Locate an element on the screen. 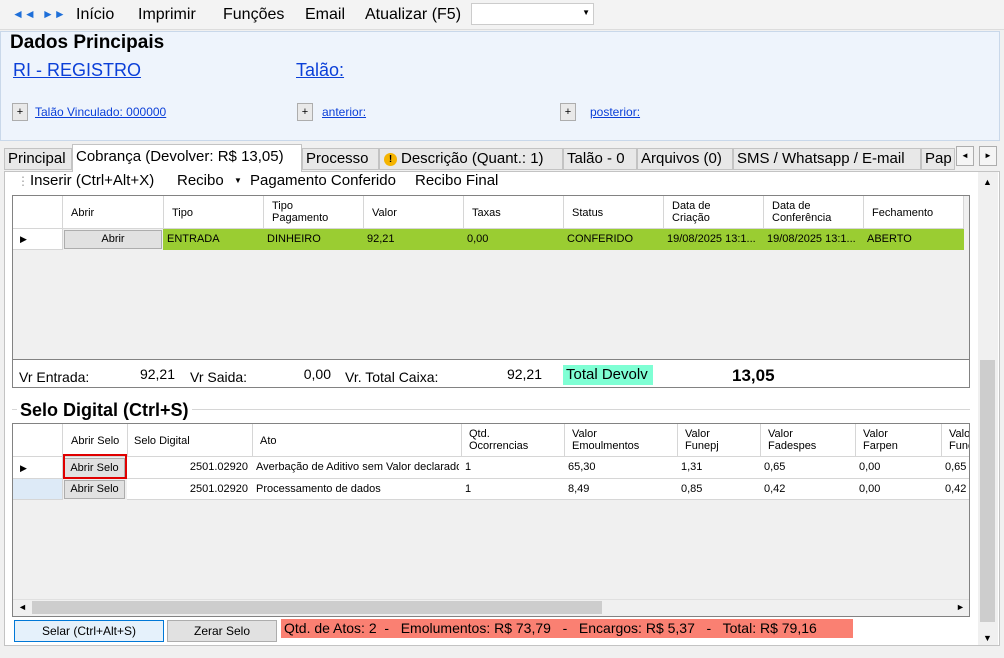 The width and height of the screenshot is (1004, 658). cell-emolumentos: 8,49 is located at coordinates (579, 489).